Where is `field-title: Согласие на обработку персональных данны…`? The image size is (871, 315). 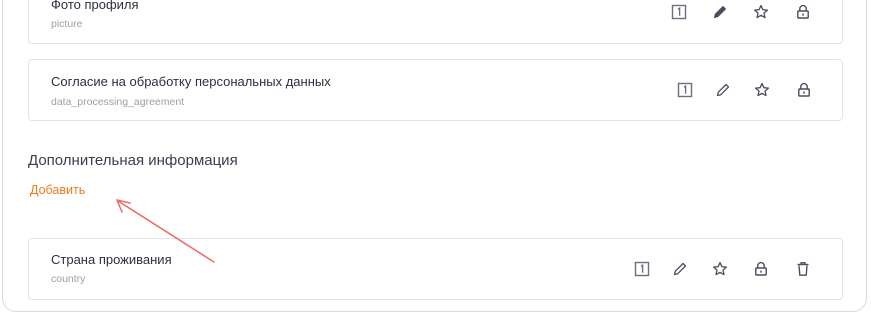
field-title: Согласие на обработку персональных данны… is located at coordinates (191, 81).